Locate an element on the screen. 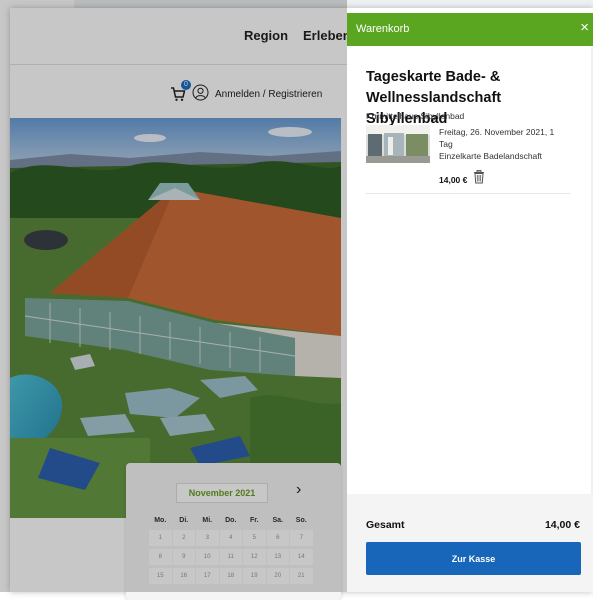 The height and width of the screenshot is (600, 593). close-icon: × is located at coordinates (584, 27).